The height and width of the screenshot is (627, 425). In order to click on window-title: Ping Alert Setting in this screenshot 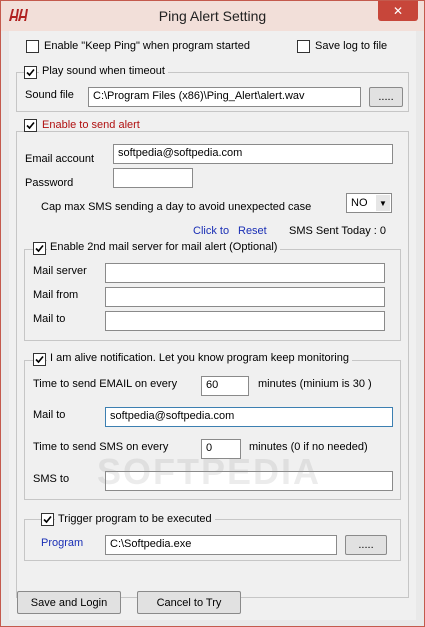, I will do `click(212, 16)`.